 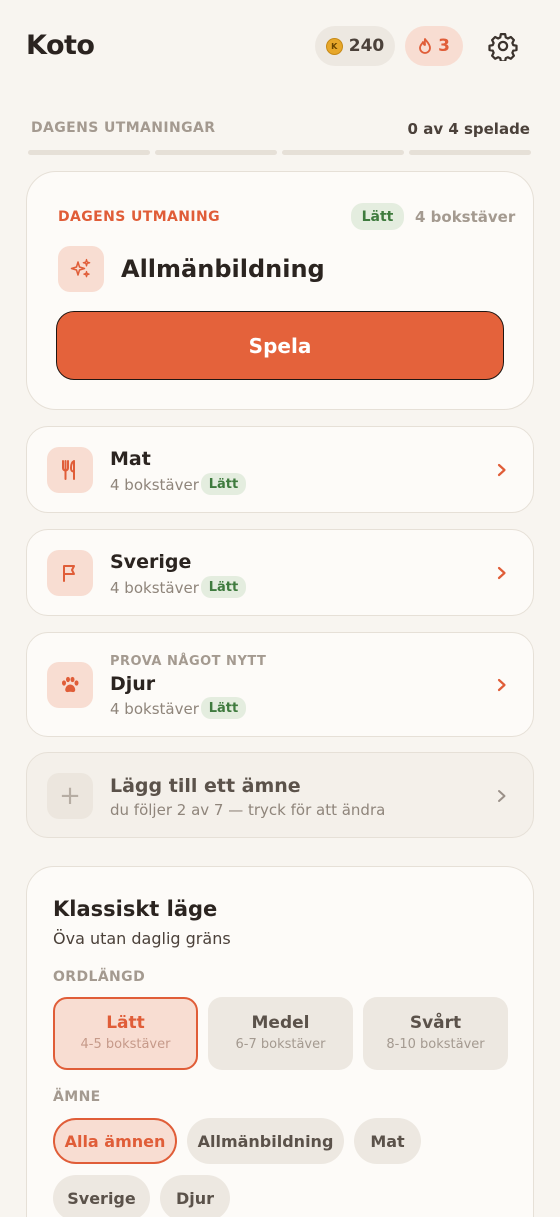 What do you see at coordinates (70, 796) in the screenshot?
I see `plus-icon: +` at bounding box center [70, 796].